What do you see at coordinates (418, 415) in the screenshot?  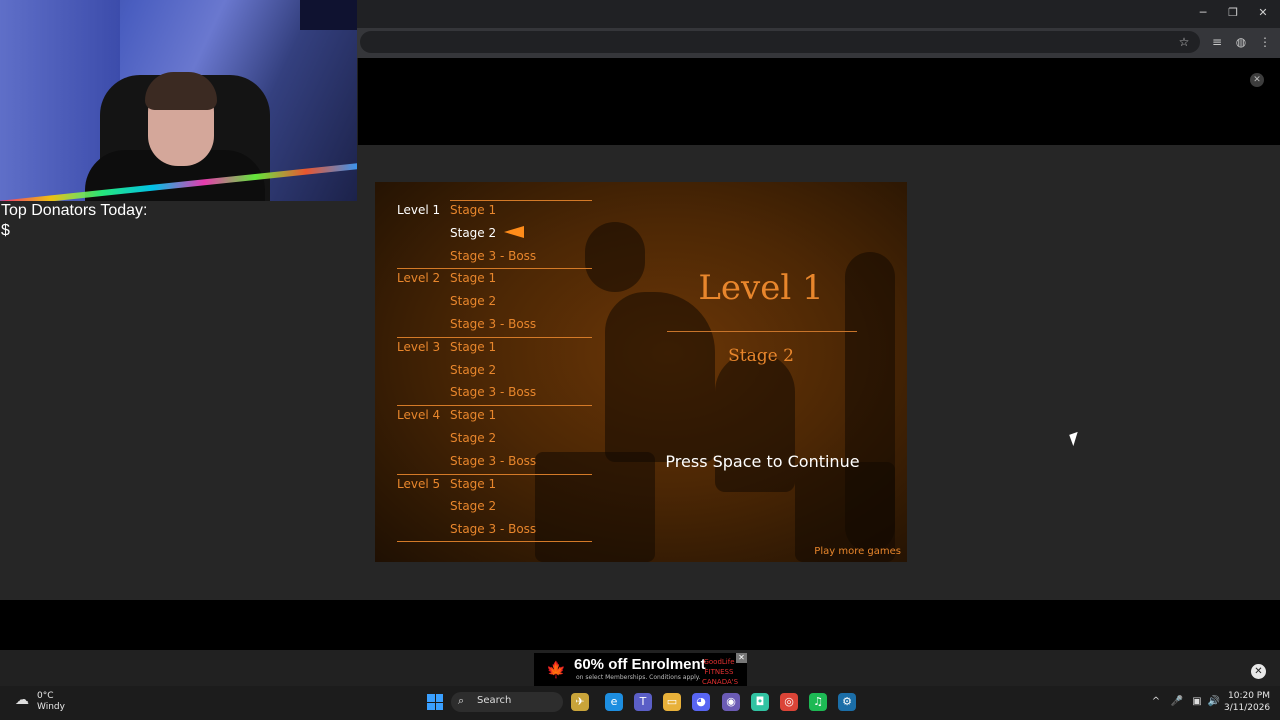 I see `level-label: Level 4` at bounding box center [418, 415].